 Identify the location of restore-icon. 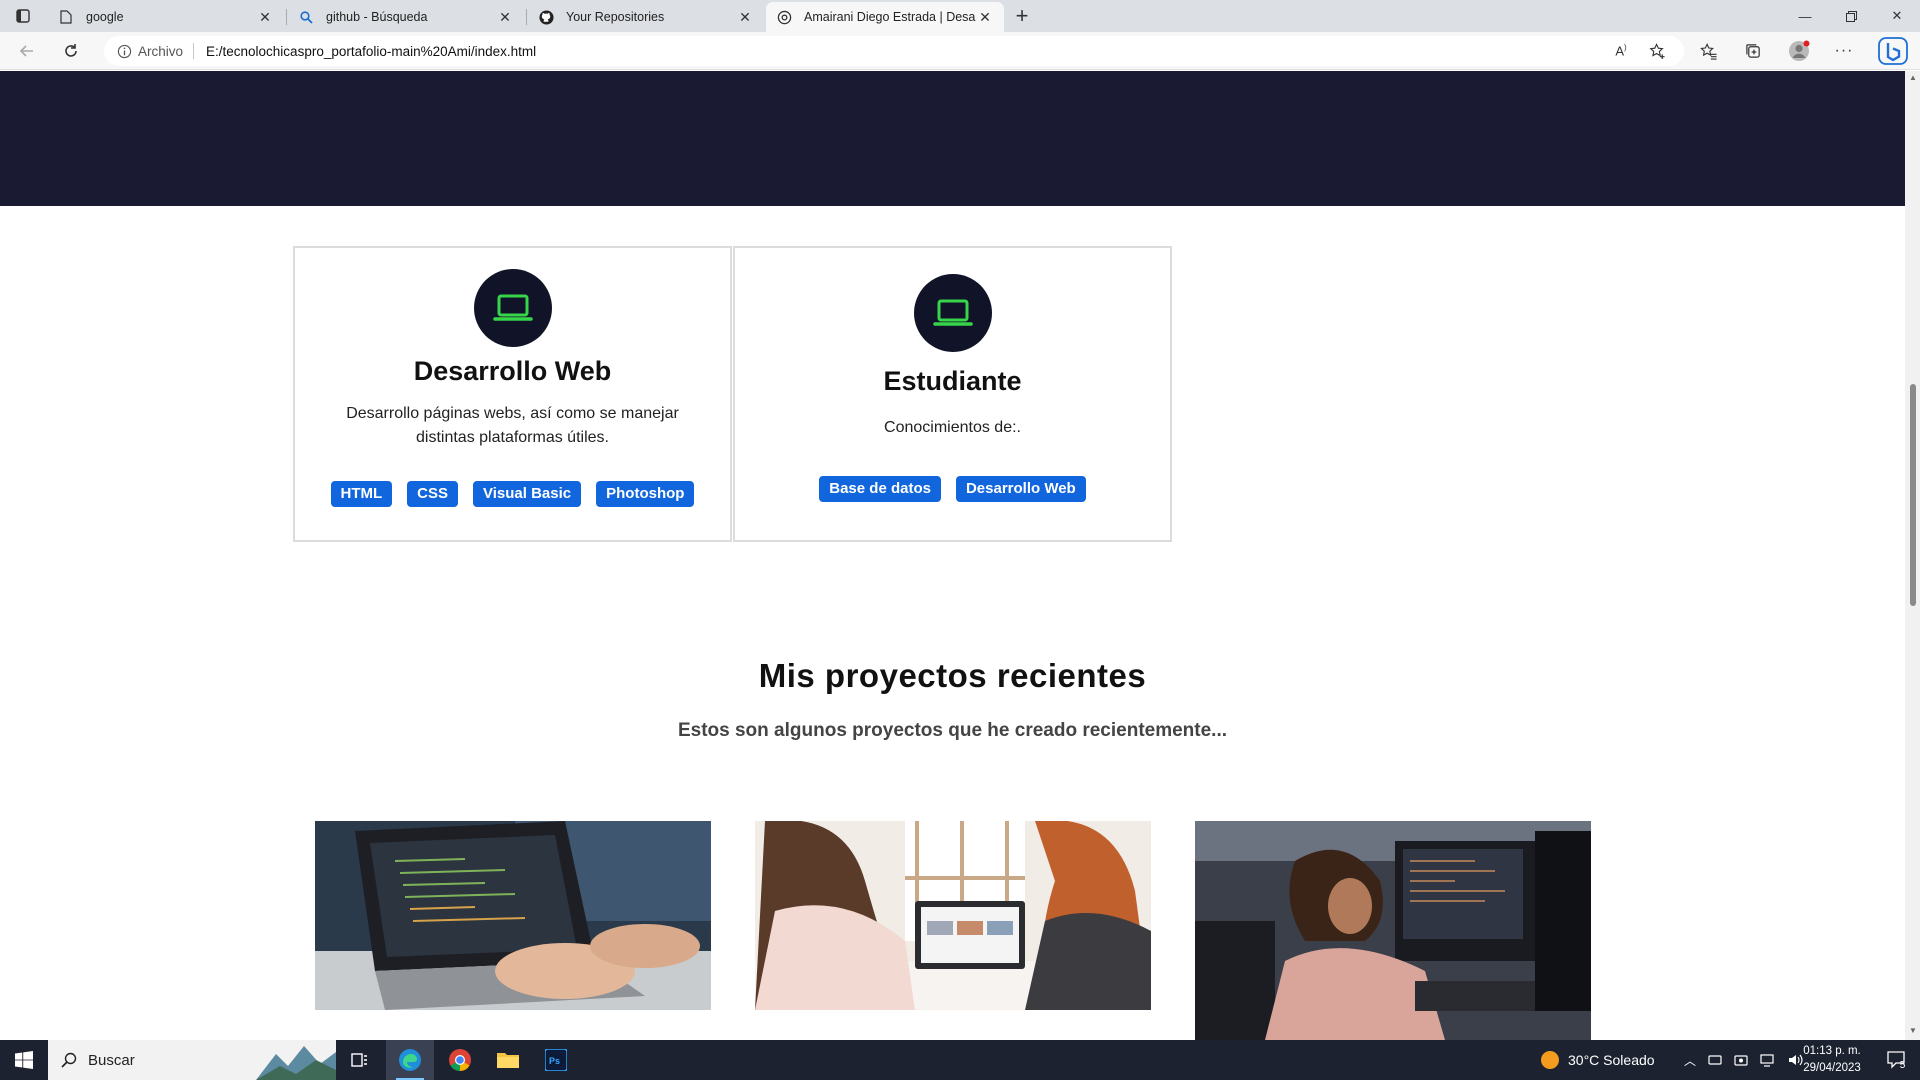
(1851, 16).